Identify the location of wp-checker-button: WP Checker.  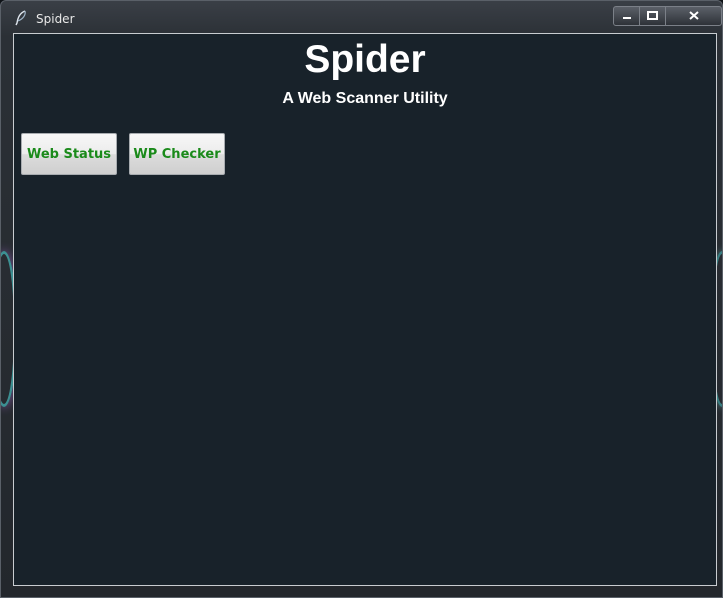
(177, 154).